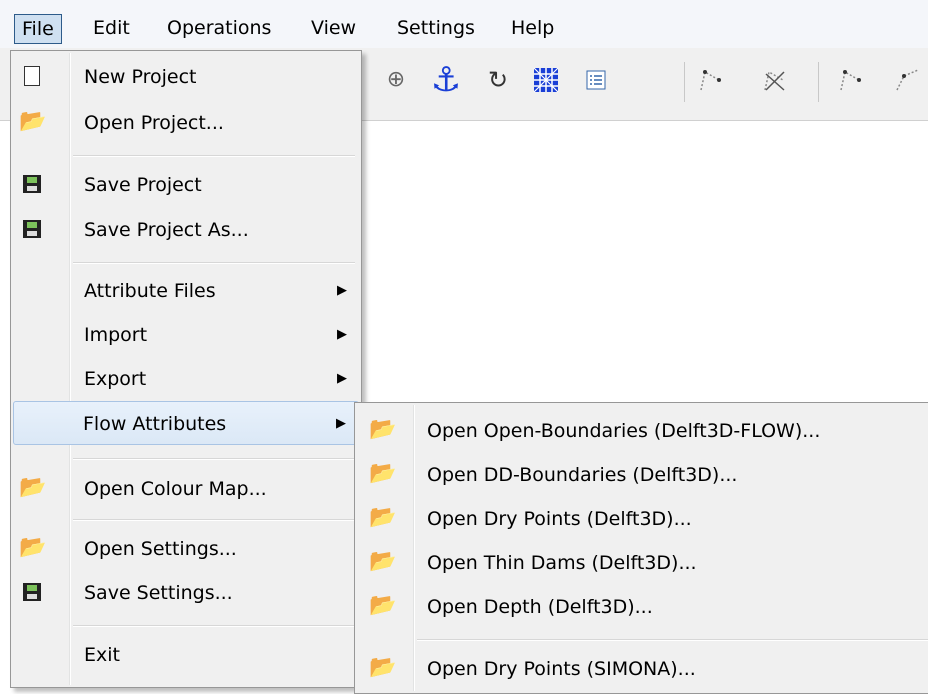  I want to click on menu-item-label: New Project, so click(140, 77).